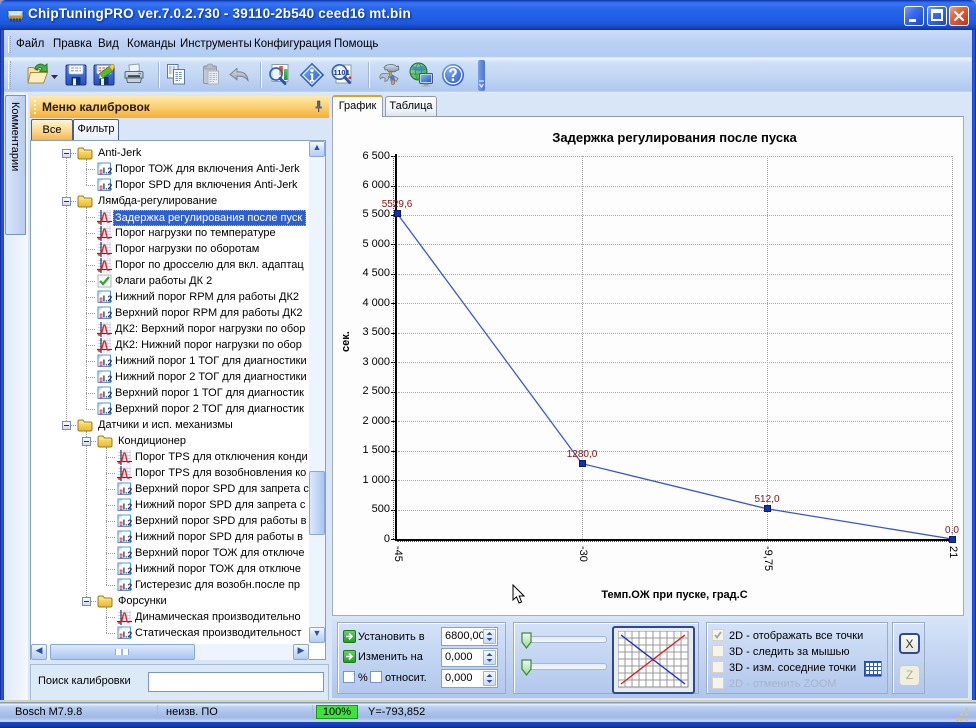 This screenshot has width=976, height=728. Describe the element at coordinates (340, 72) in the screenshot. I see `svg-text: 110` at that location.